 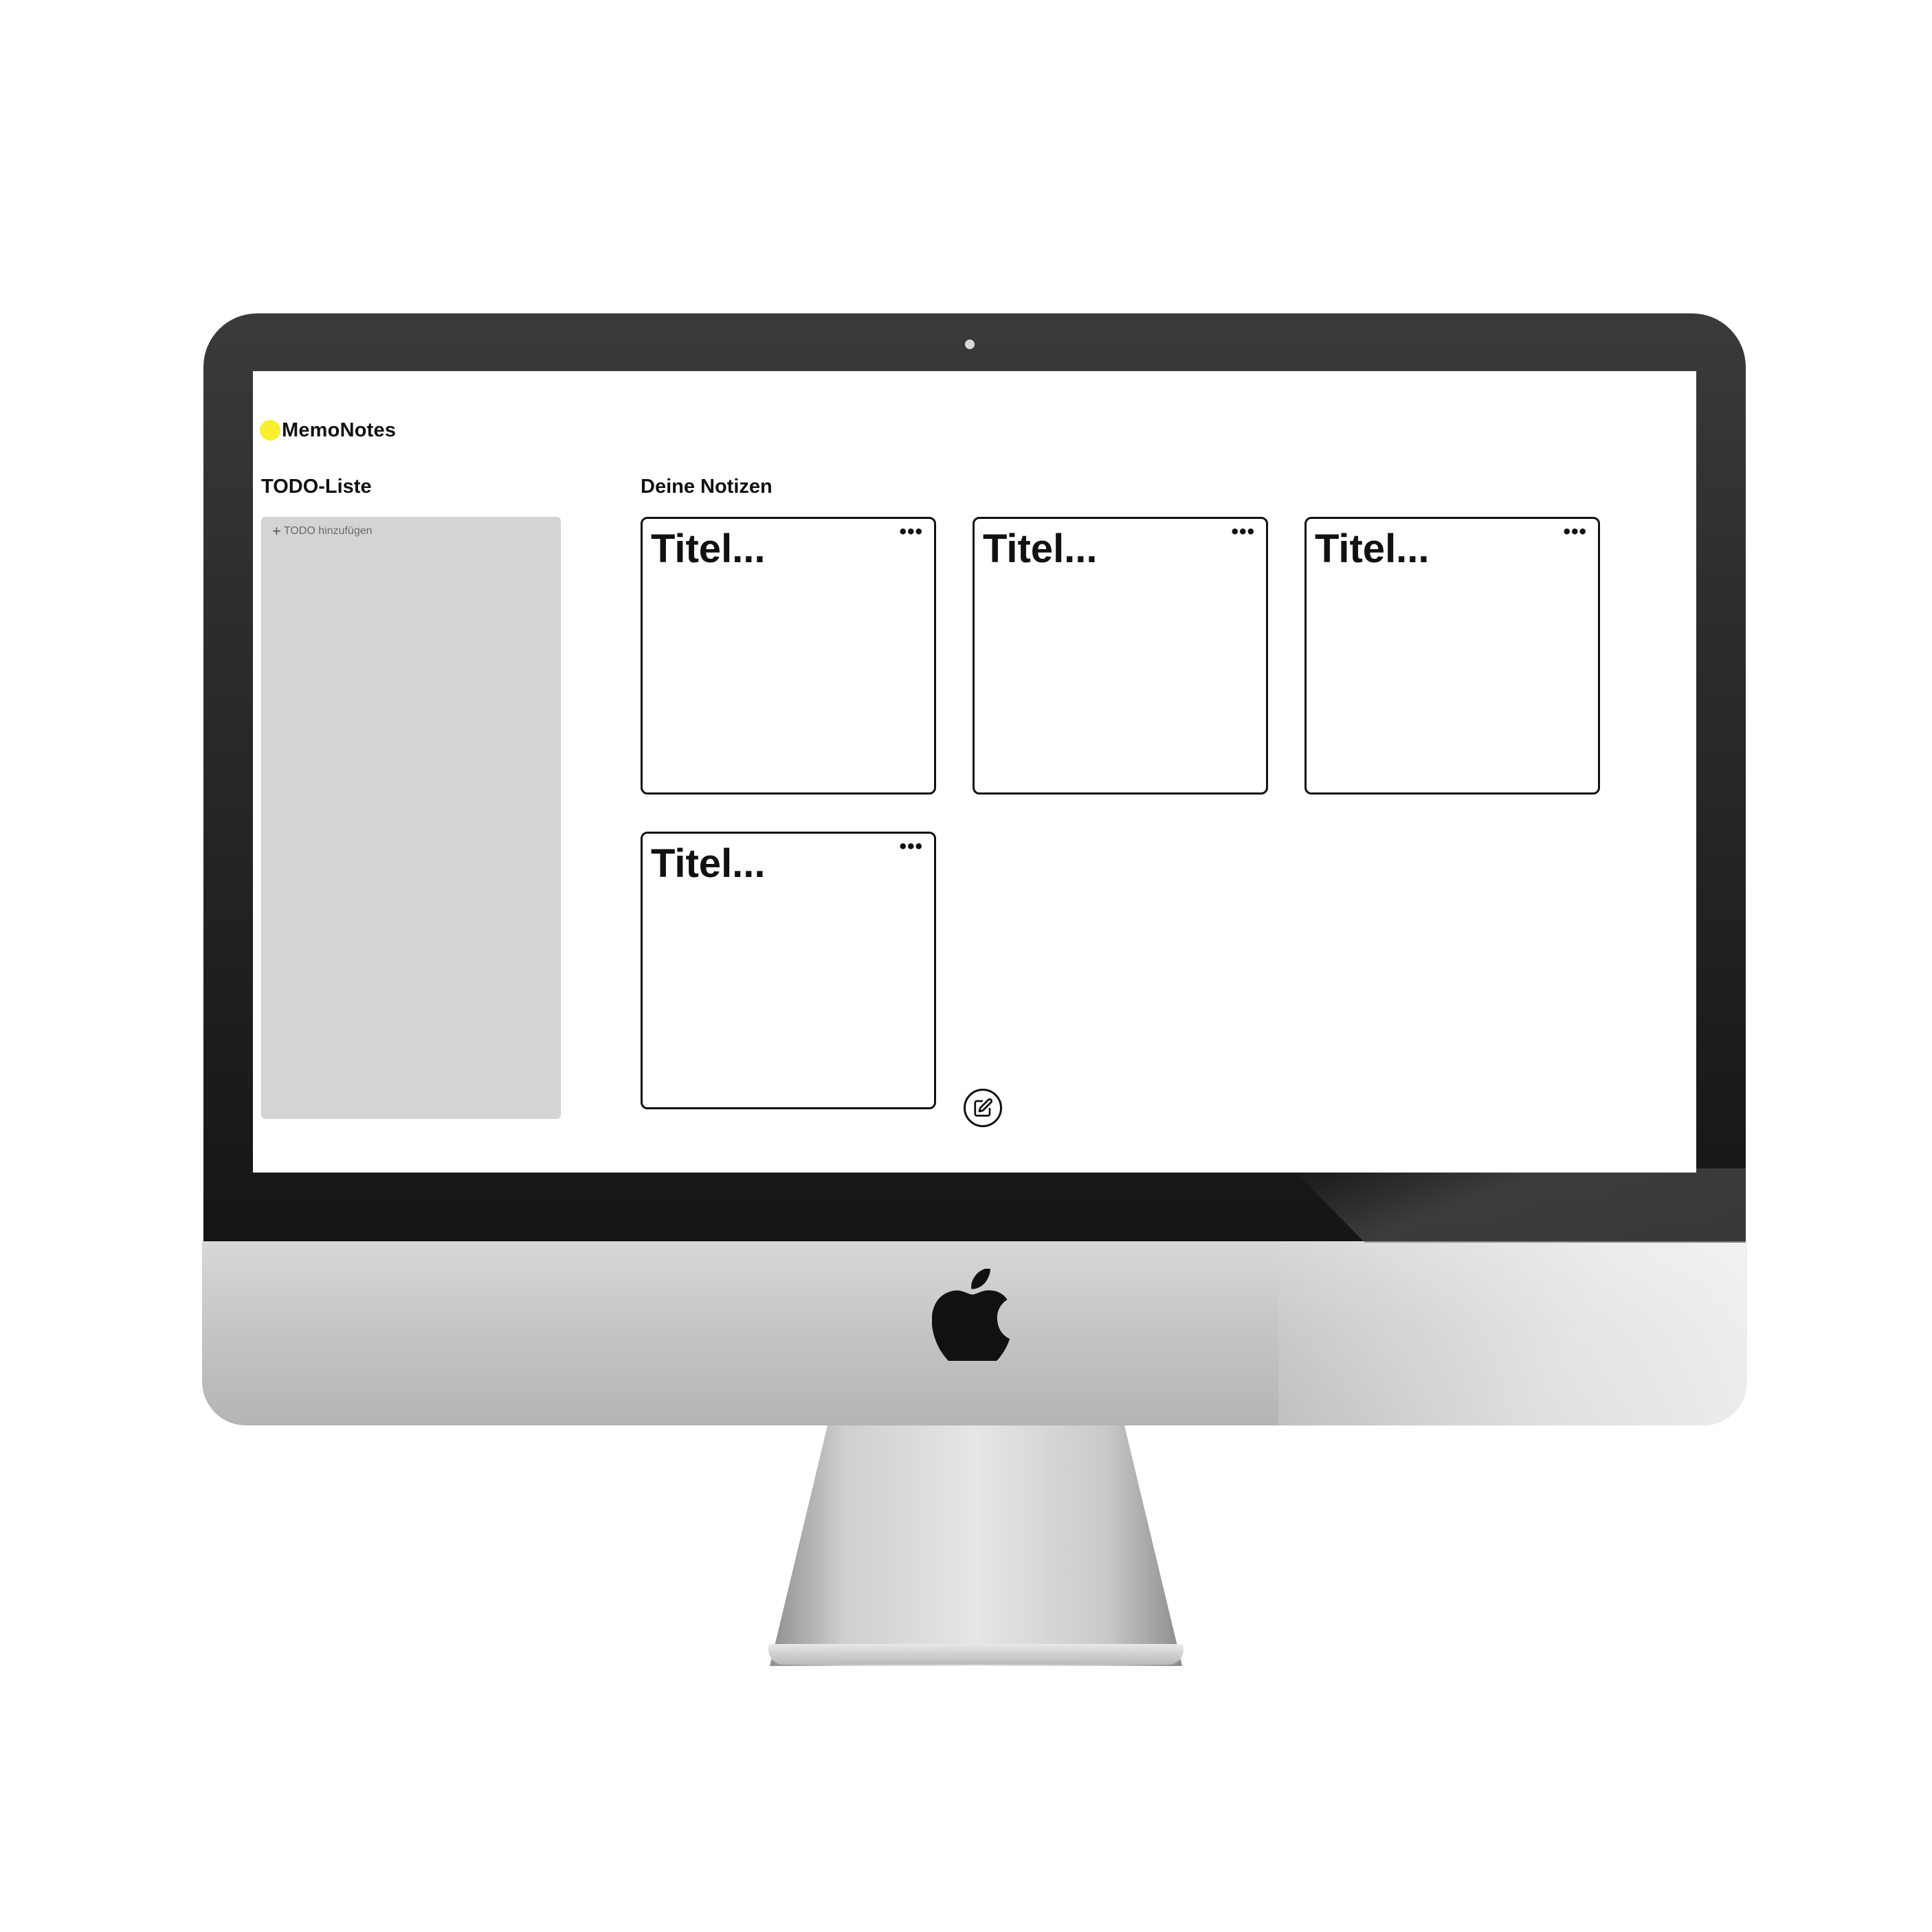 What do you see at coordinates (1519, 1205) in the screenshot?
I see `bezel-reflection` at bounding box center [1519, 1205].